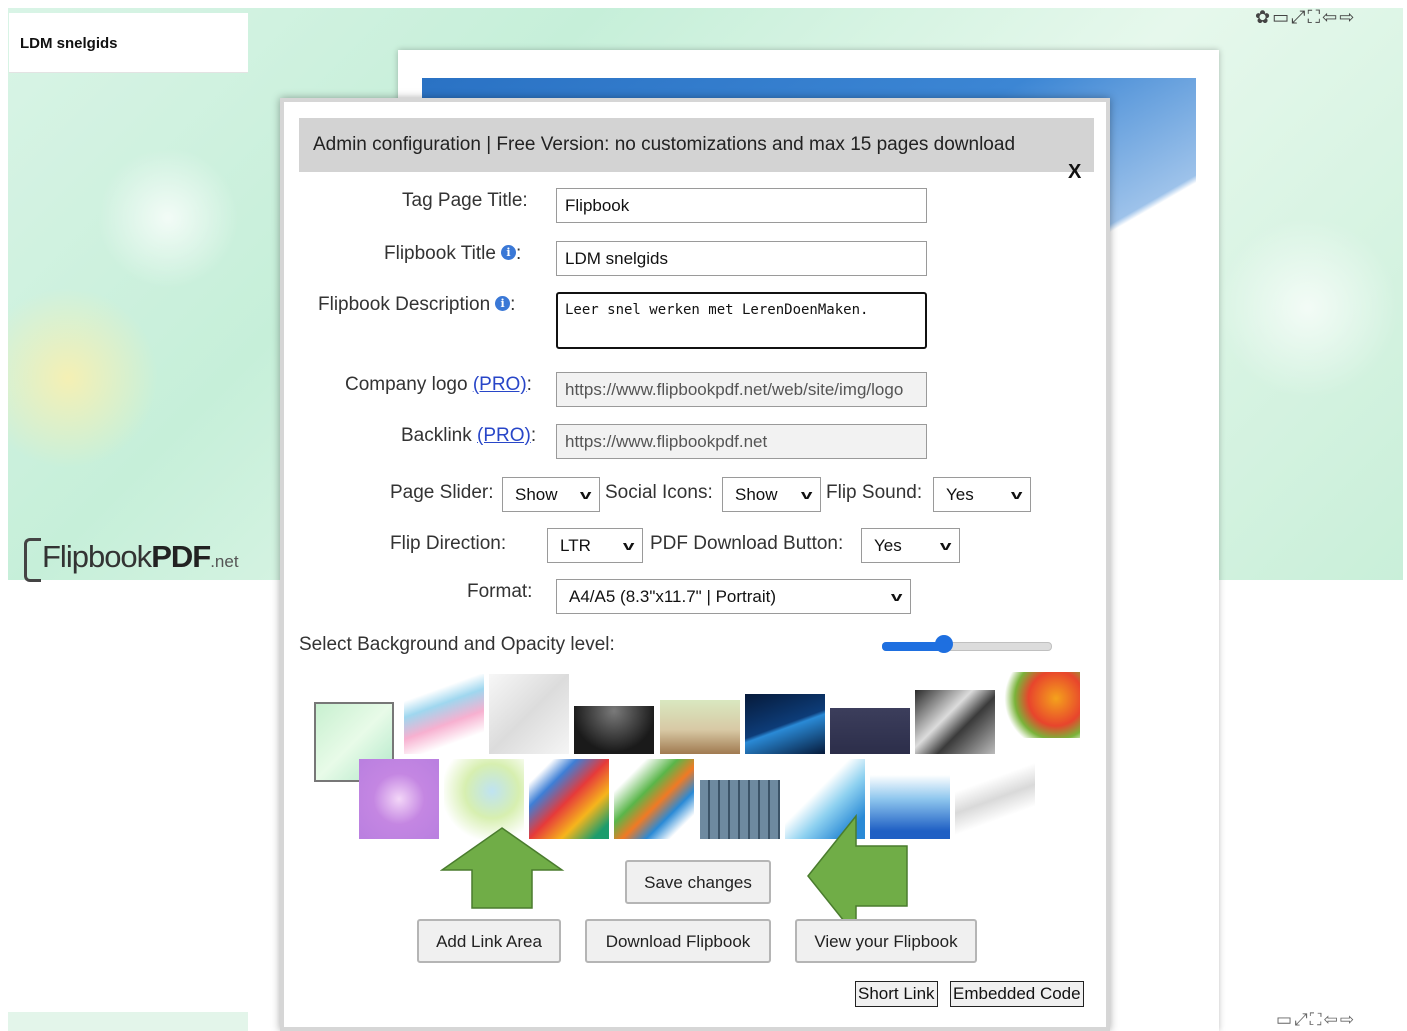 The width and height of the screenshot is (1407, 1031). I want to click on flipbook-title-input, so click(741, 258).